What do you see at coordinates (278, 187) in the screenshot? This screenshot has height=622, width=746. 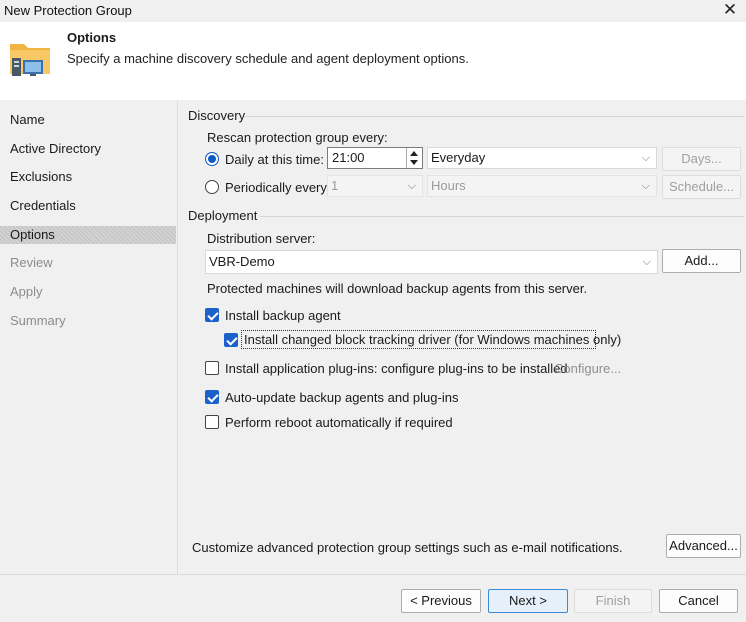 I see `periodic-label: Periodically every:` at bounding box center [278, 187].